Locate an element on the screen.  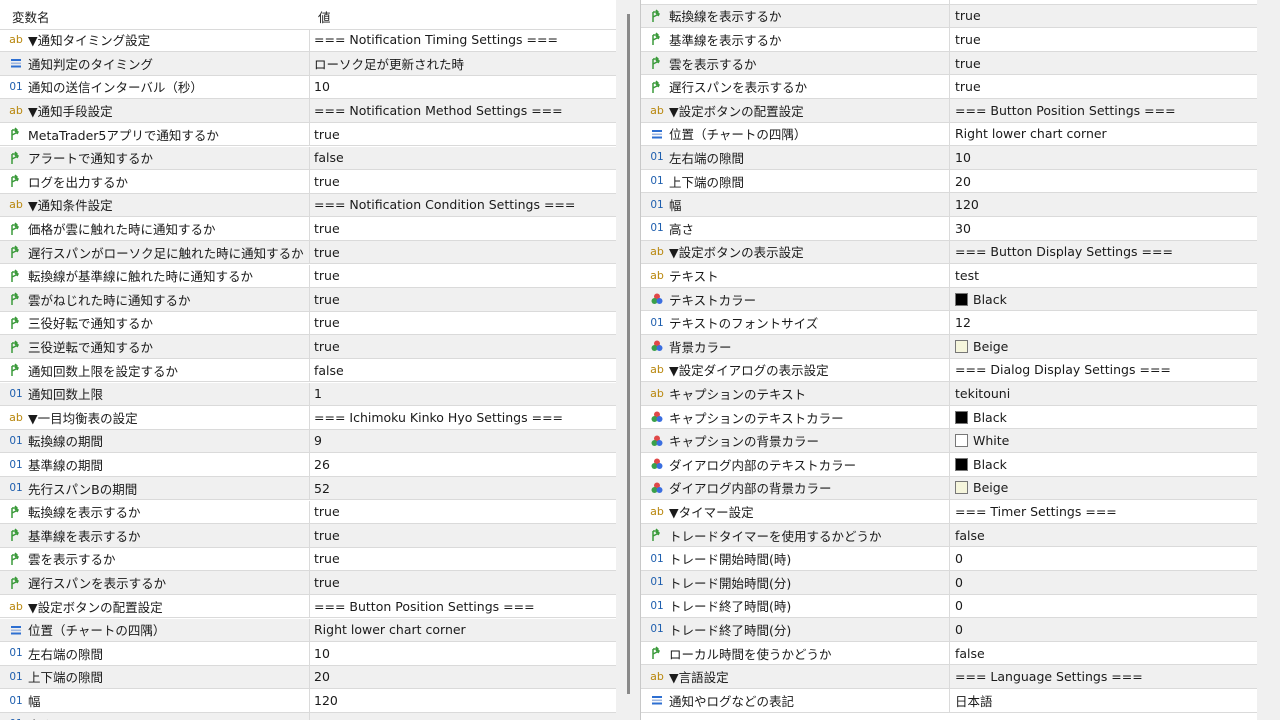
table-row: 01 トレード開始時間(時) 0 is located at coordinates (949, 559).